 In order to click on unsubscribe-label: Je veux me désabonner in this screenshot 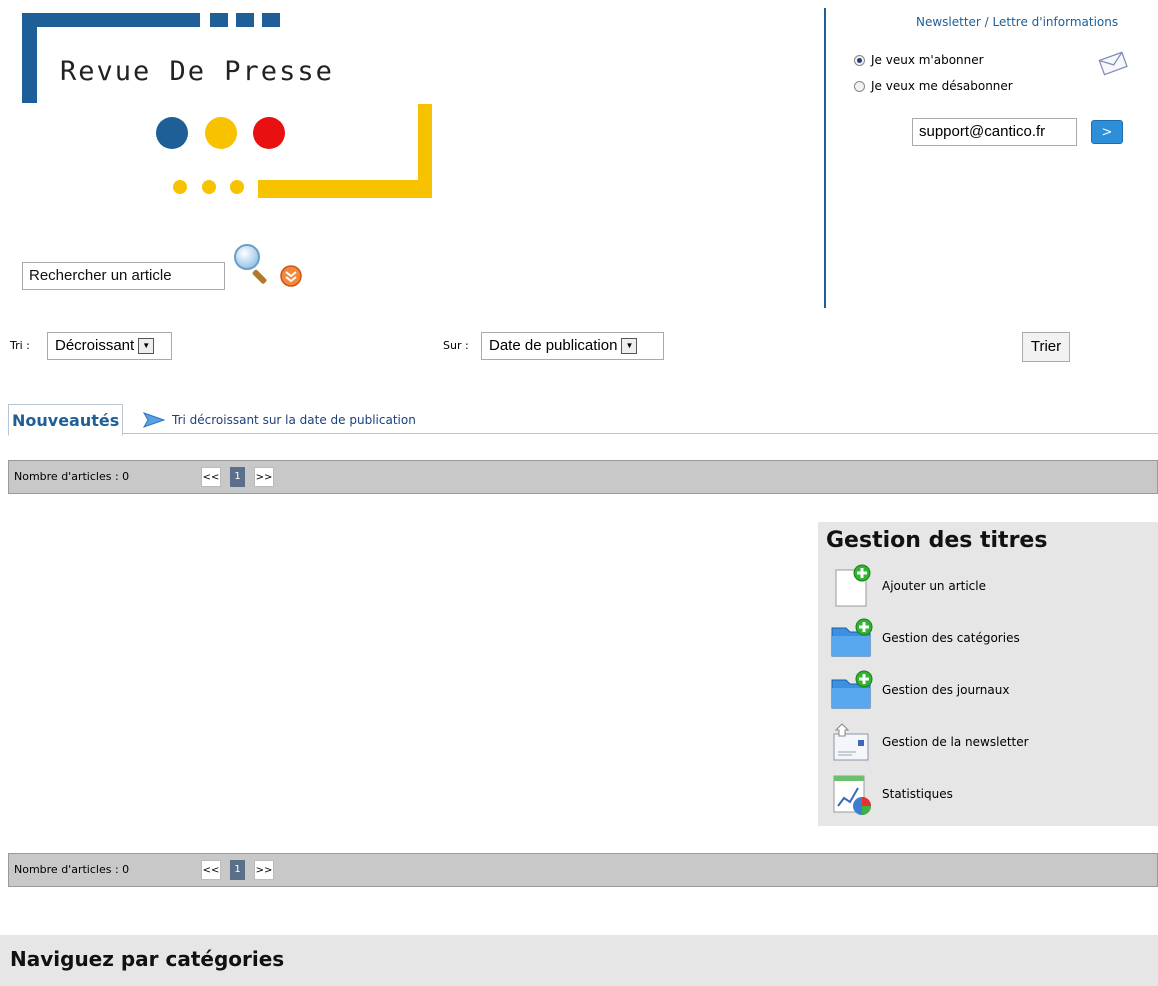, I will do `click(942, 86)`.